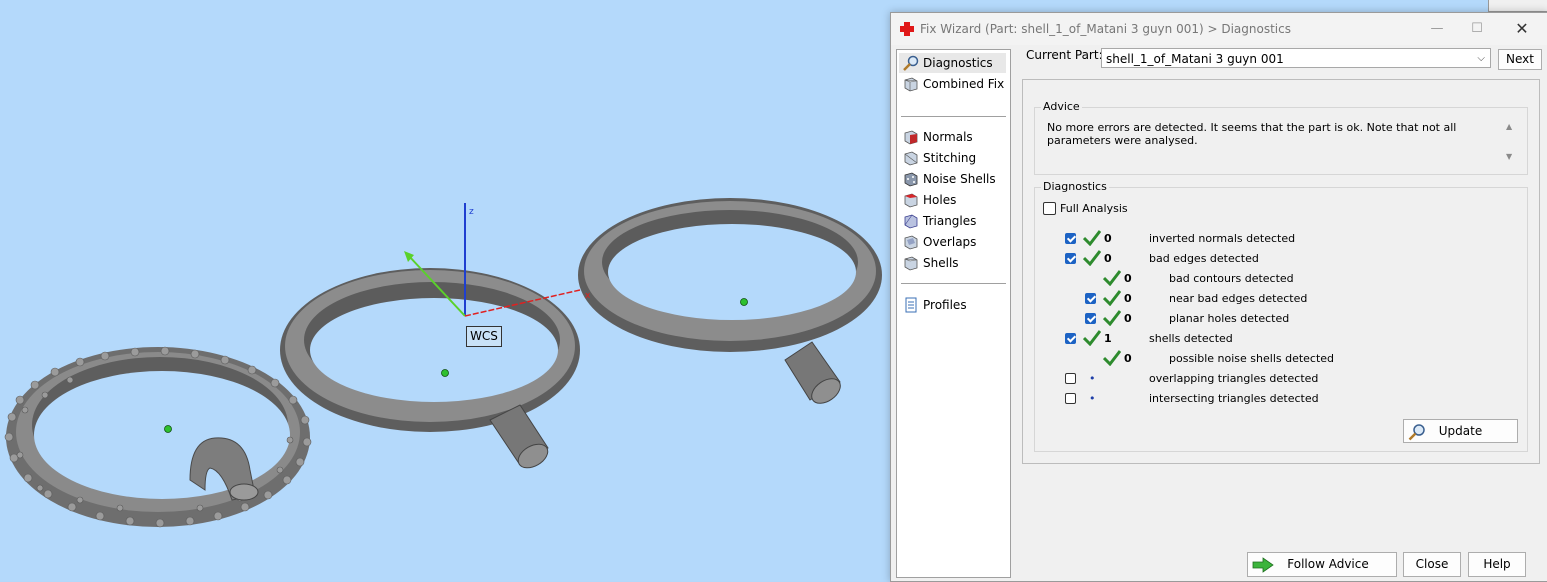 This screenshot has width=1547, height=582. I want to click on nav-item-label: Triangles, so click(950, 221).